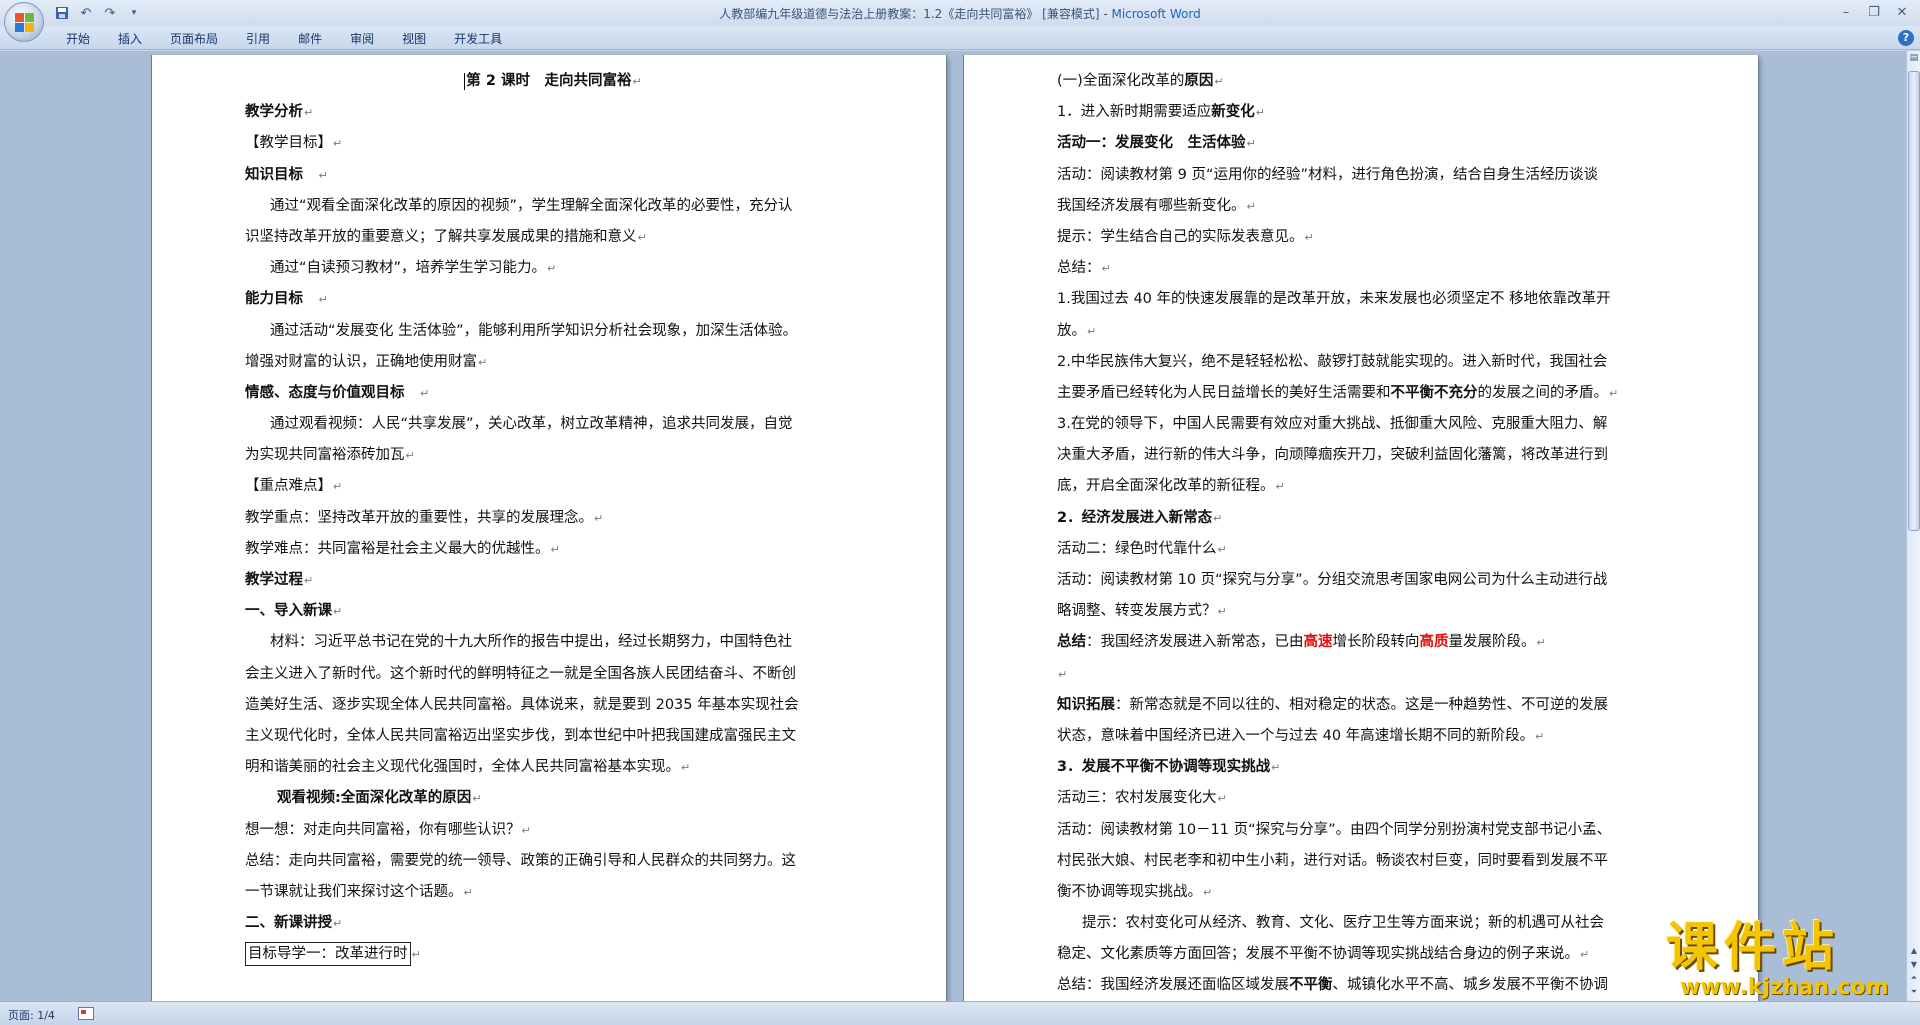 The image size is (1920, 1025). What do you see at coordinates (553, 237) in the screenshot?
I see `document-line: 识坚持改革开放的重要意义；了解共享发展成果的措施和意义↵` at bounding box center [553, 237].